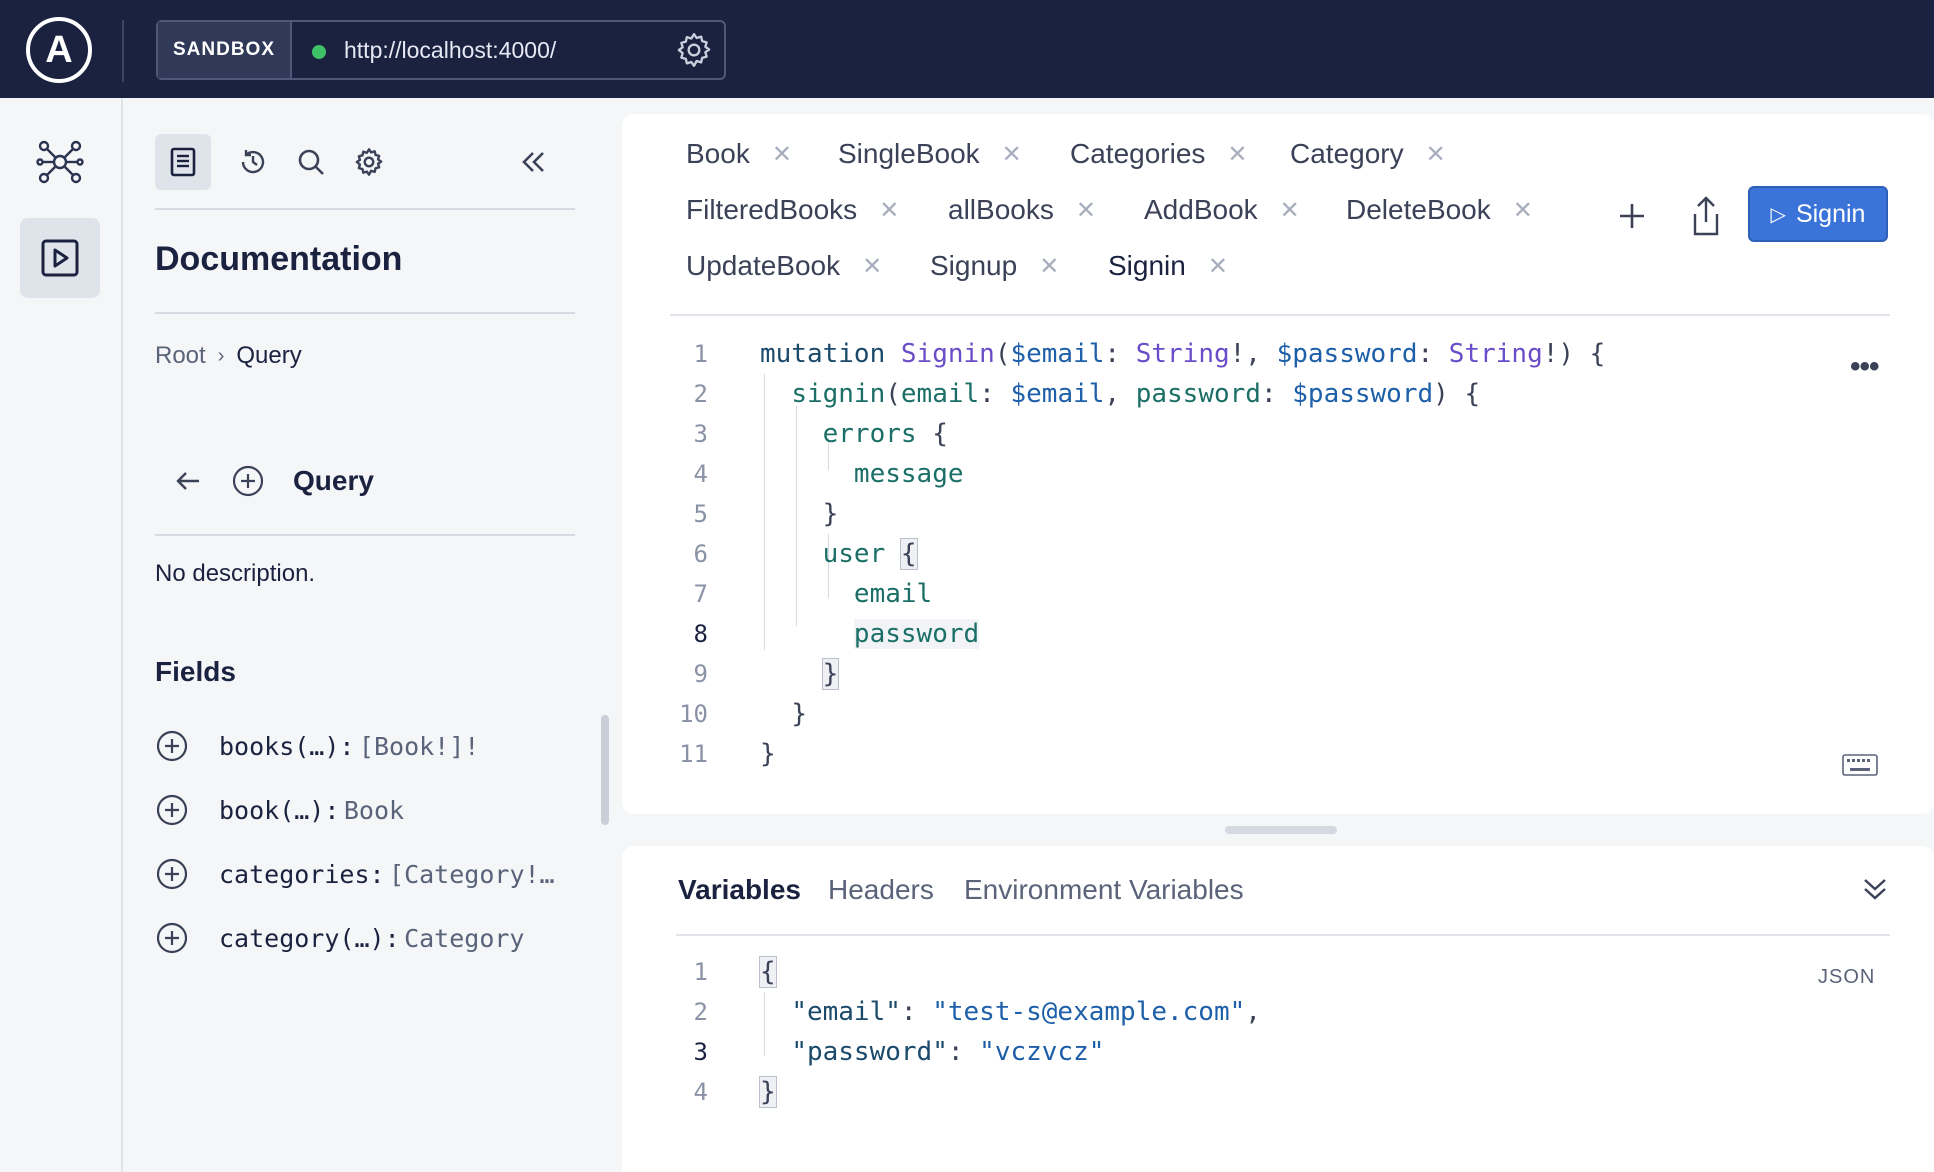 This screenshot has width=1934, height=1172. What do you see at coordinates (1632, 216) in the screenshot?
I see `plus-icon` at bounding box center [1632, 216].